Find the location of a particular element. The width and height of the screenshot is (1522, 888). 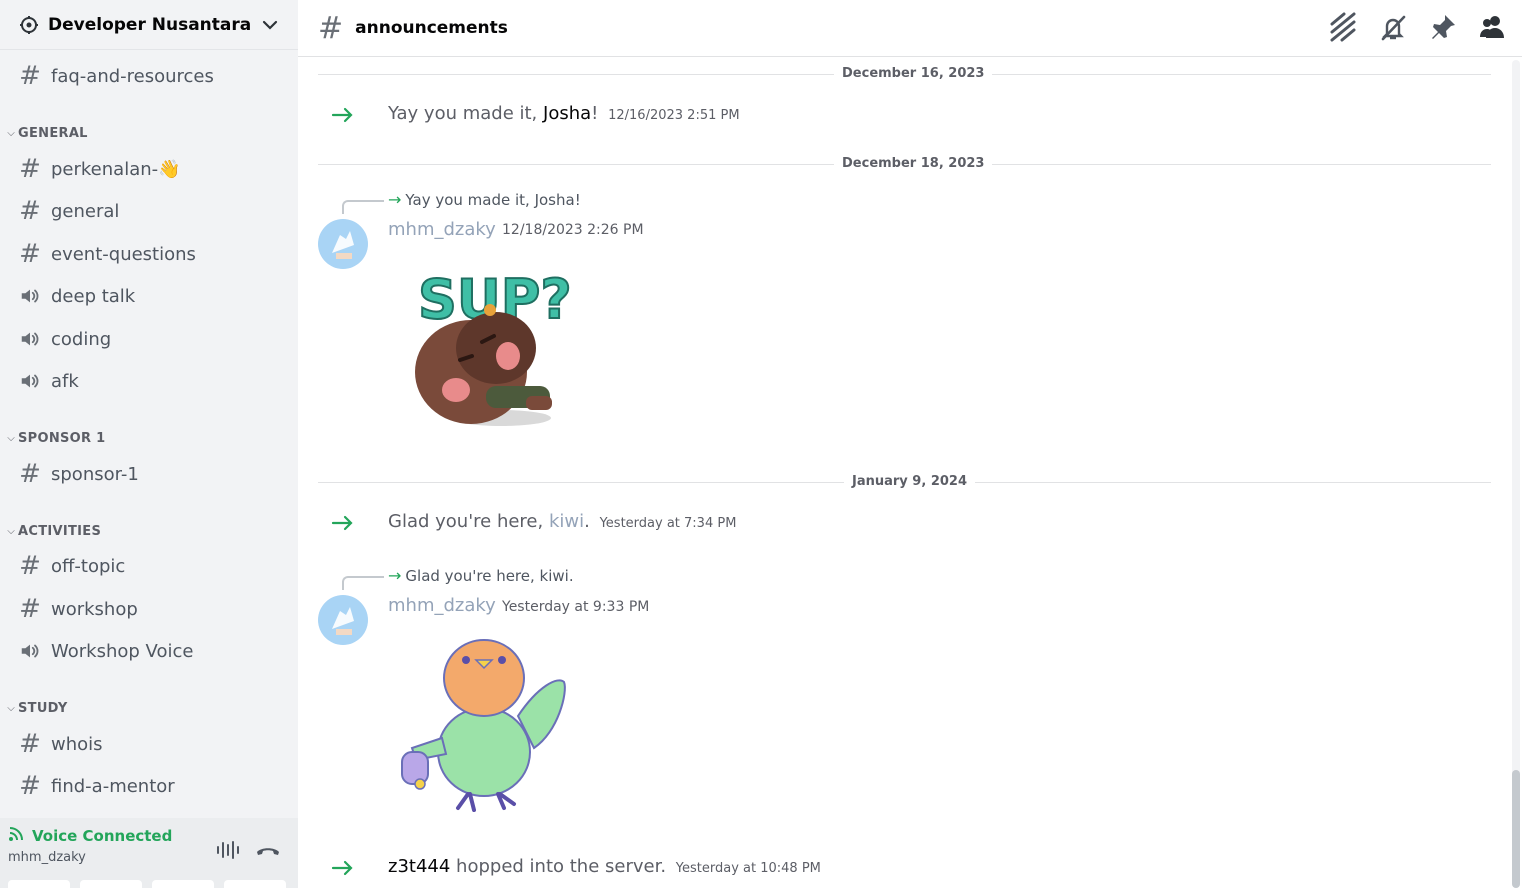

channel-faq-and-resources: # faq-and-resources is located at coordinates (149, 76).